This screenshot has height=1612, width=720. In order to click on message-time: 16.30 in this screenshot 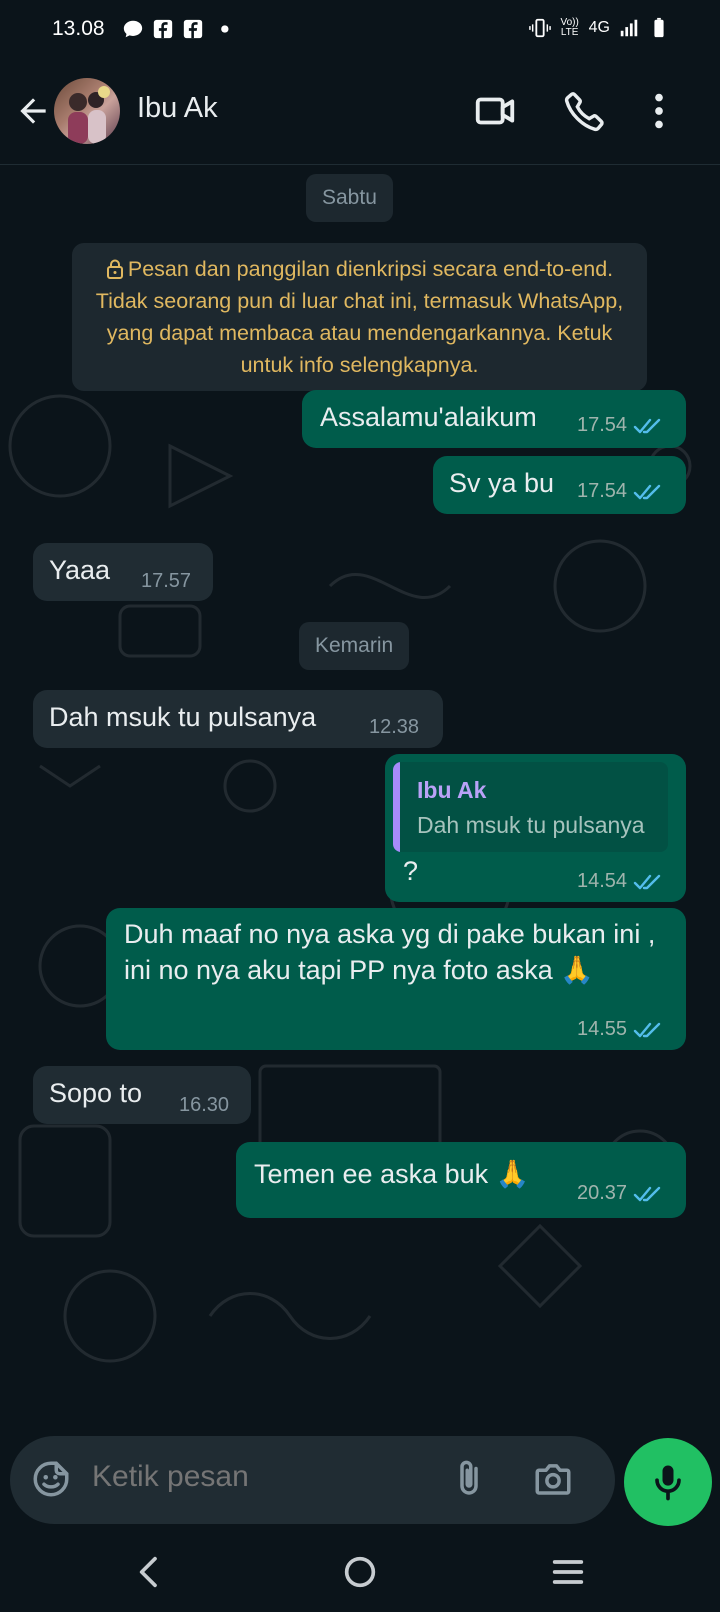, I will do `click(204, 1105)`.